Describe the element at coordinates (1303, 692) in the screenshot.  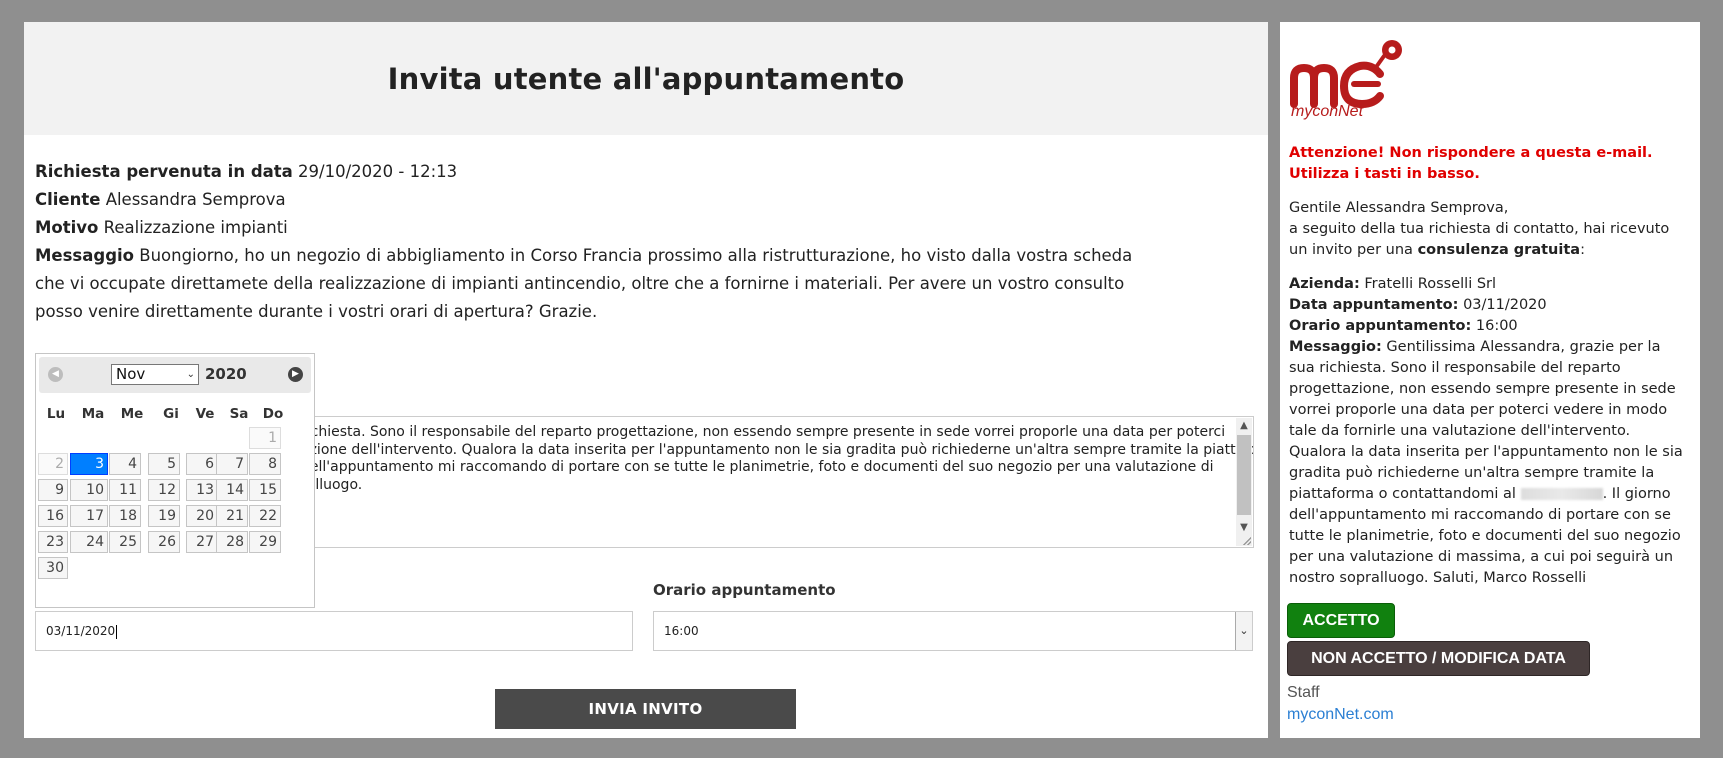
I see `staff-label: Staff` at that location.